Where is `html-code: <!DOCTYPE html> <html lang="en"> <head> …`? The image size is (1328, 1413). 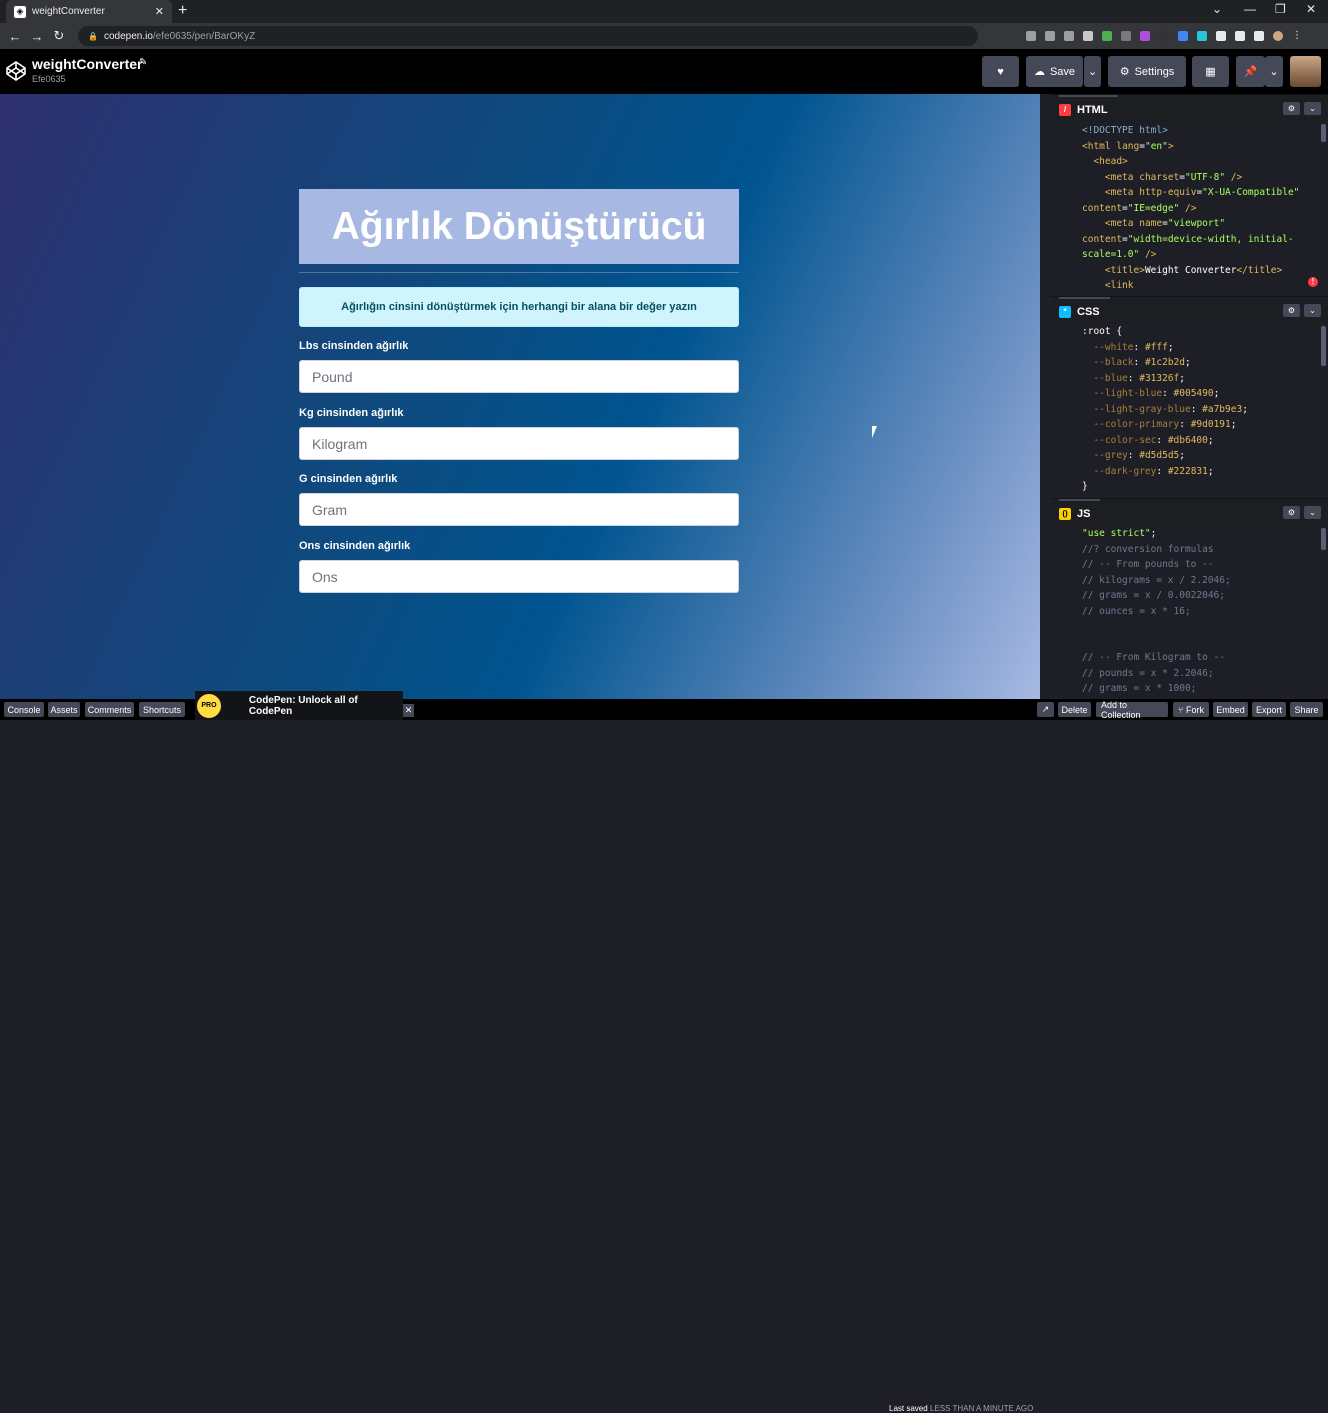 html-code: <!DOCTYPE html> <html lang="en"> <head> … is located at coordinates (1189, 209).